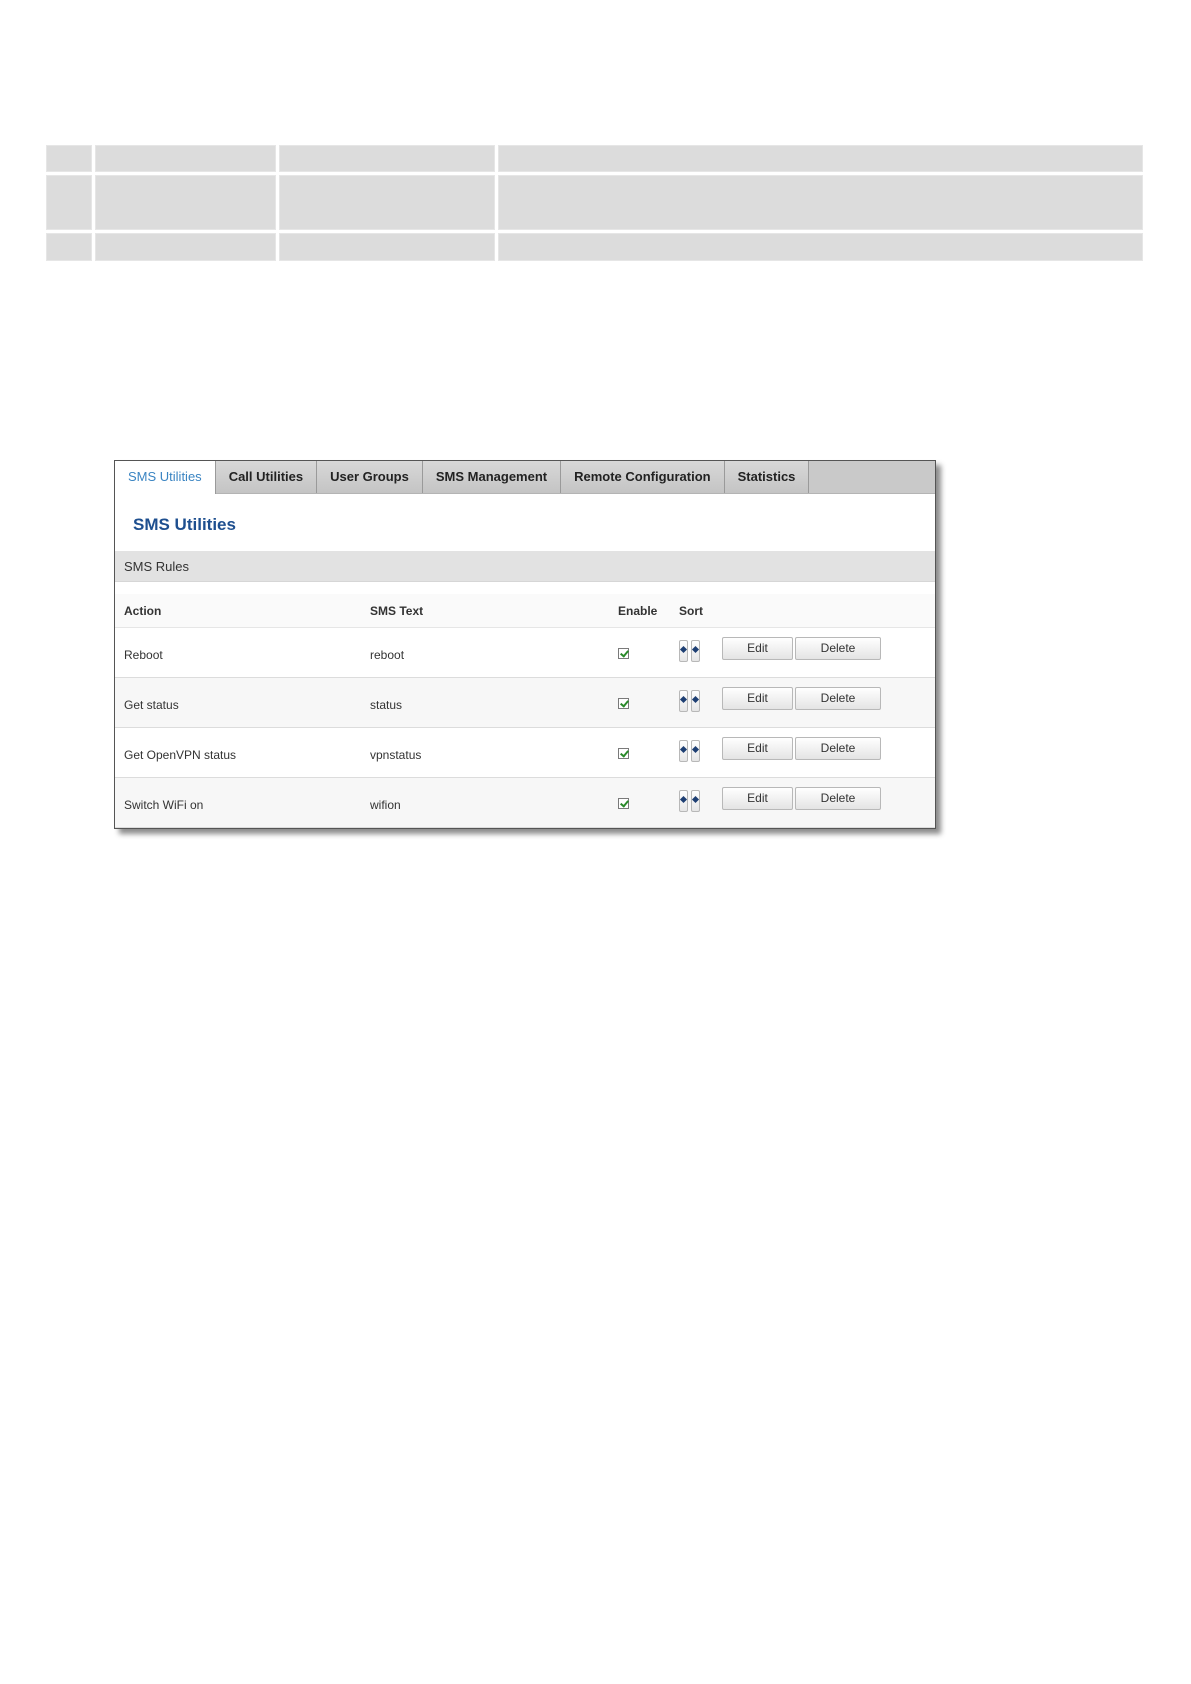 The height and width of the screenshot is (1684, 1191). I want to click on column-header-action: Action, so click(143, 611).